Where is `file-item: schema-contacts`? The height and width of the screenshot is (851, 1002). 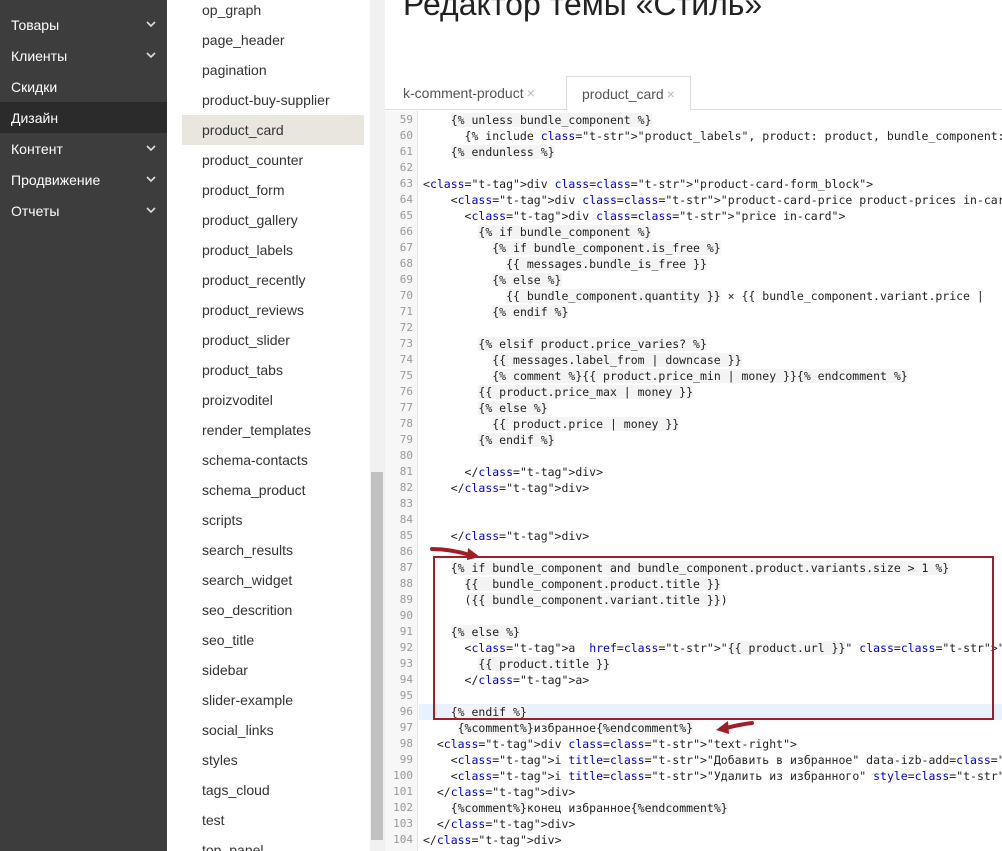
file-item: schema-contacts is located at coordinates (273, 460).